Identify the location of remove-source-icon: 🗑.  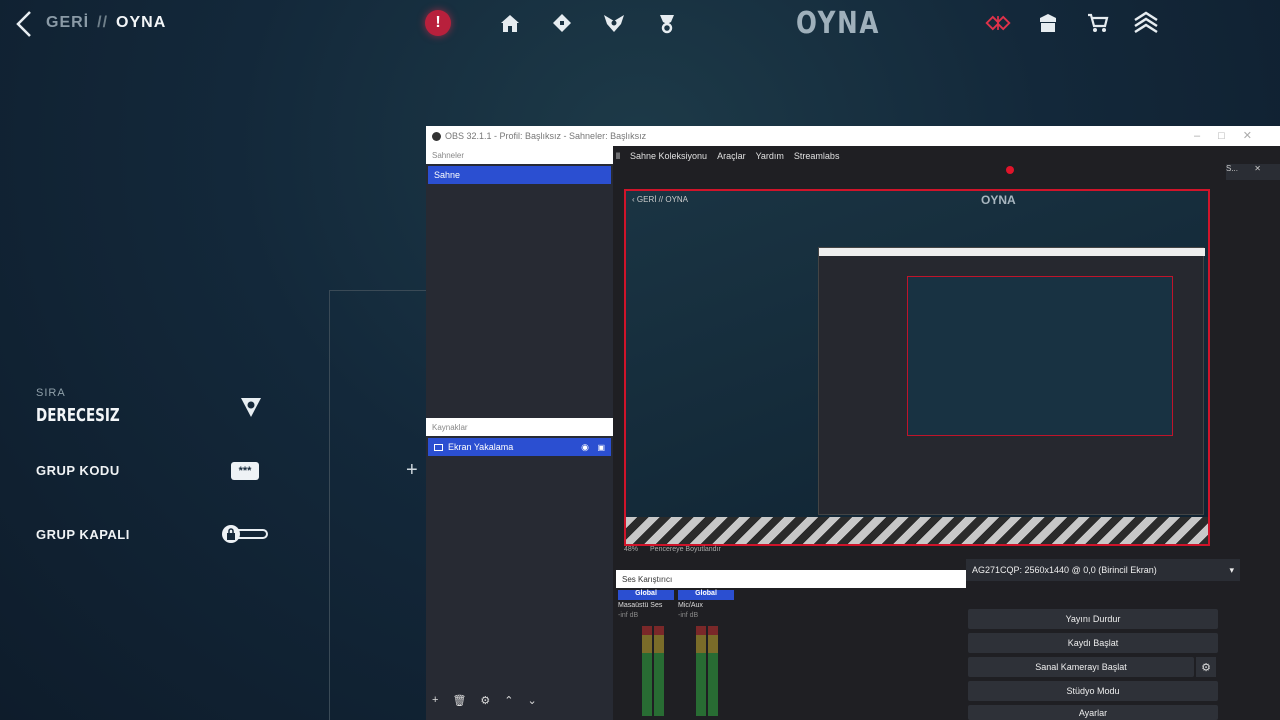
(459, 700).